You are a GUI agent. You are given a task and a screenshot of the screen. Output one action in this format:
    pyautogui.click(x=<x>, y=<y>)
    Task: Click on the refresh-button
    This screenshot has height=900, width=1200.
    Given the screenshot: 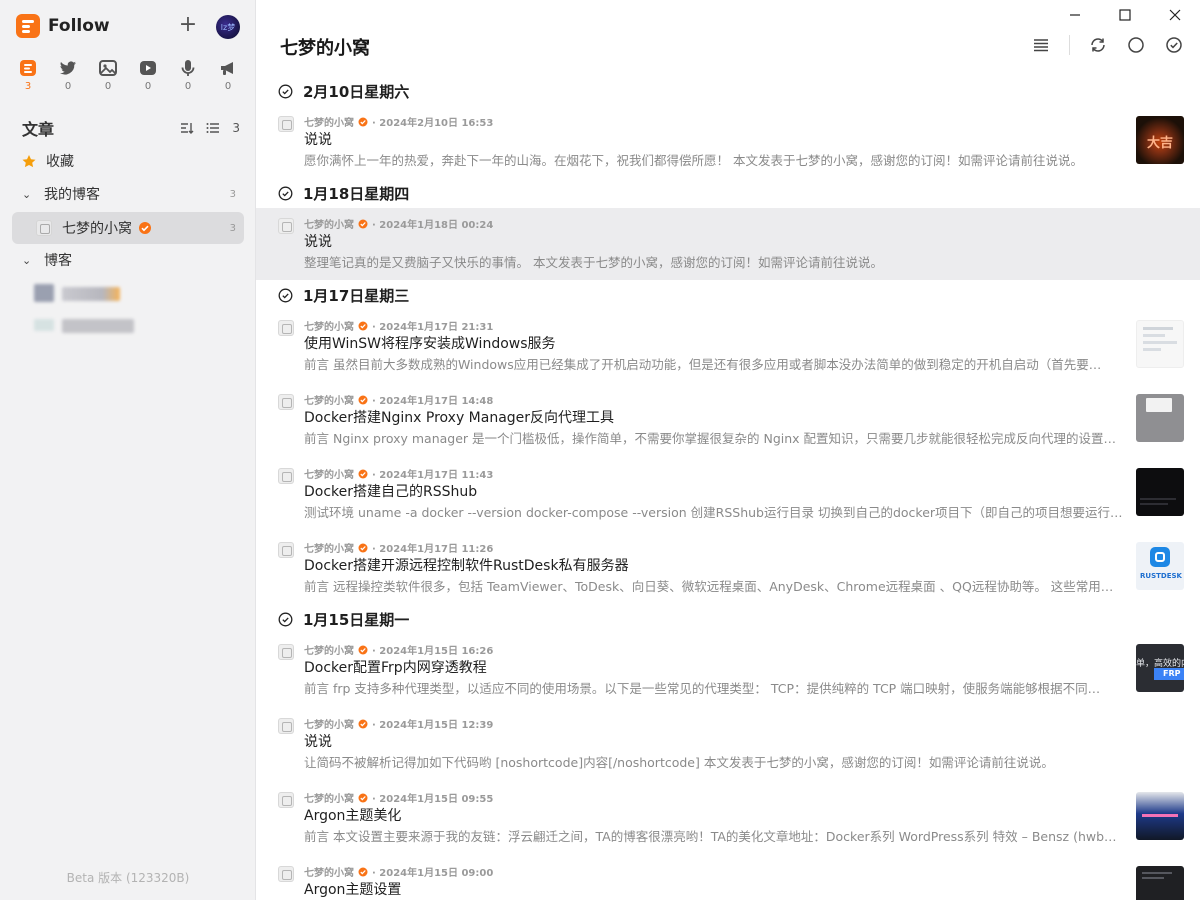 What is the action you would take?
    pyautogui.click(x=1098, y=45)
    